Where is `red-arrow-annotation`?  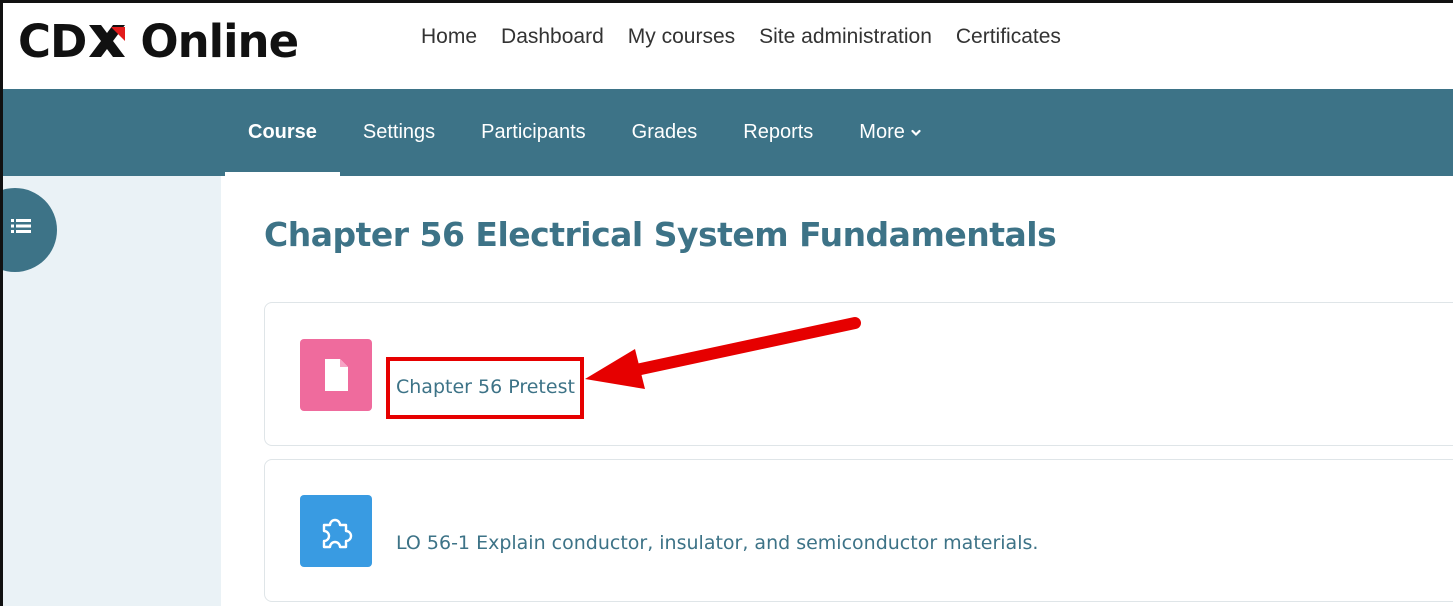 red-arrow-annotation is located at coordinates (723, 353).